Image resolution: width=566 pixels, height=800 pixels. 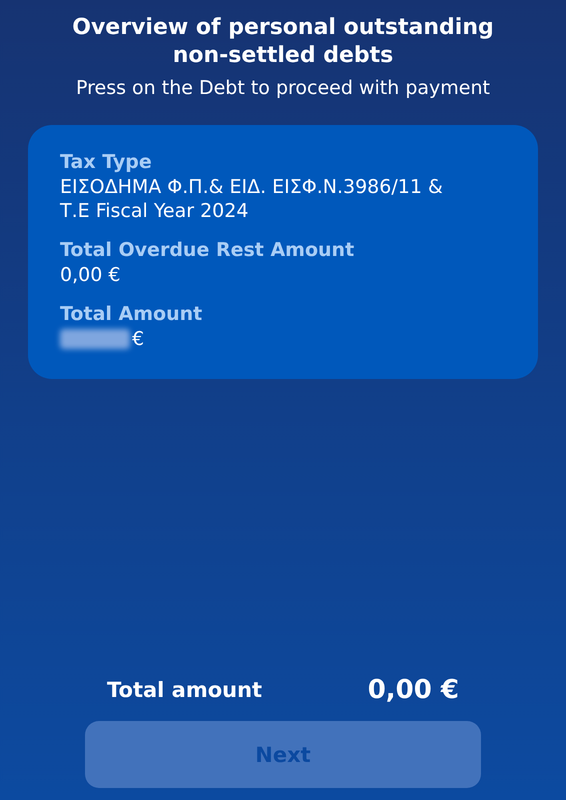 I want to click on page-title: Overview of personal outstanding non-settled debts, so click(x=283, y=42).